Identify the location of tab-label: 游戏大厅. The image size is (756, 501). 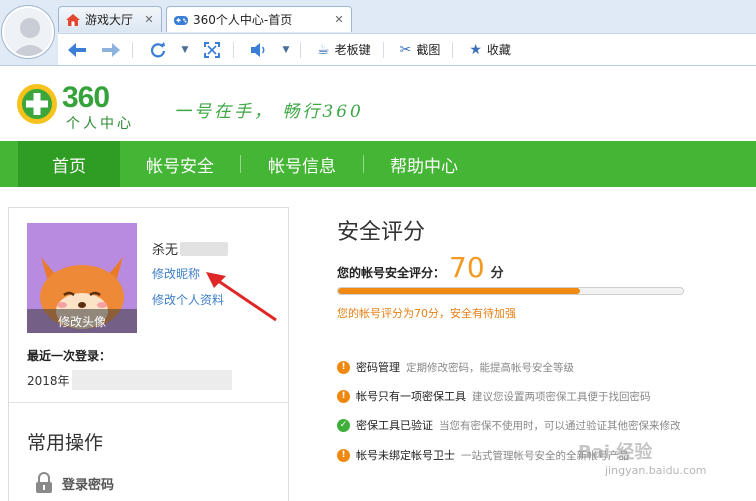
(109, 20).